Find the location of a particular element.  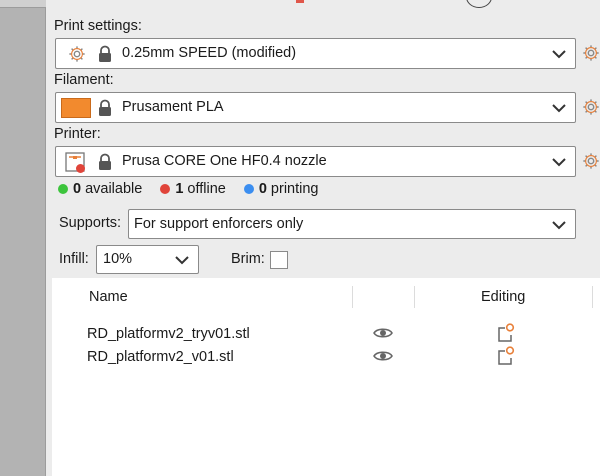

printing-dot-icon is located at coordinates (248, 189).